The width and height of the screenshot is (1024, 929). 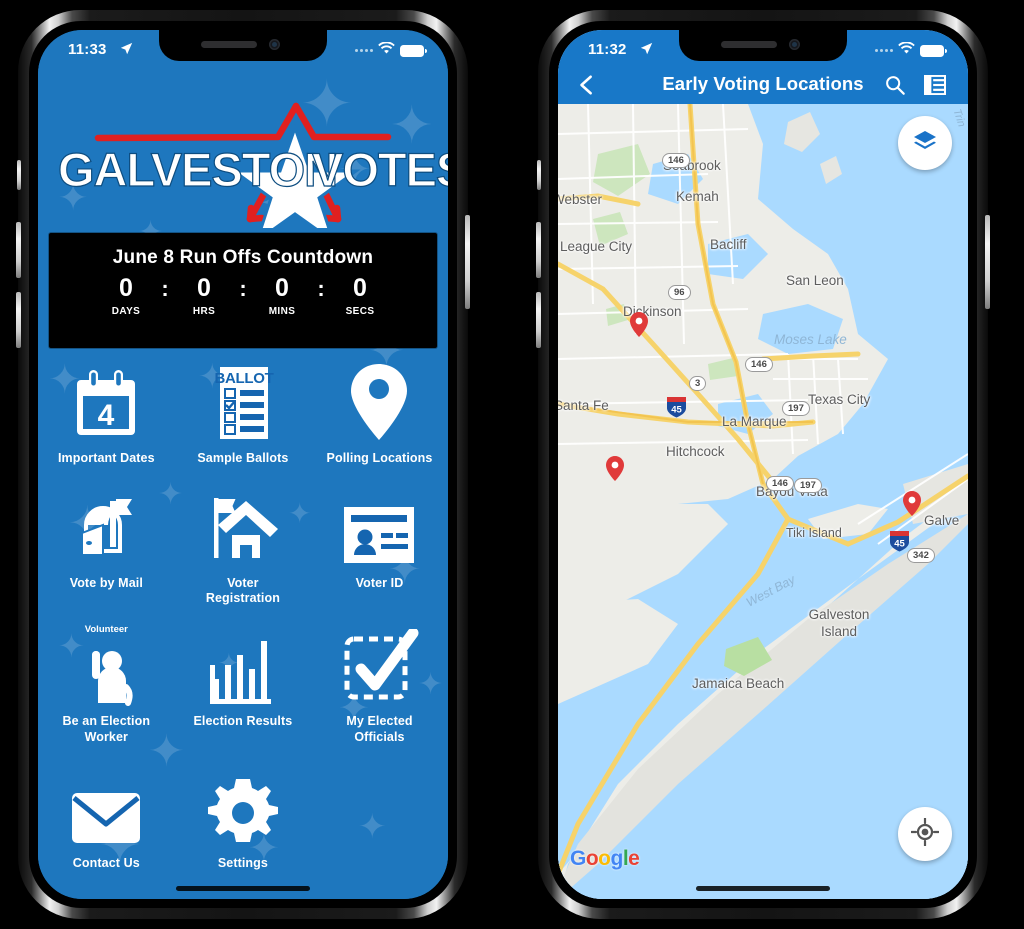 What do you see at coordinates (242, 863) in the screenshot?
I see `tile-label: Settings` at bounding box center [242, 863].